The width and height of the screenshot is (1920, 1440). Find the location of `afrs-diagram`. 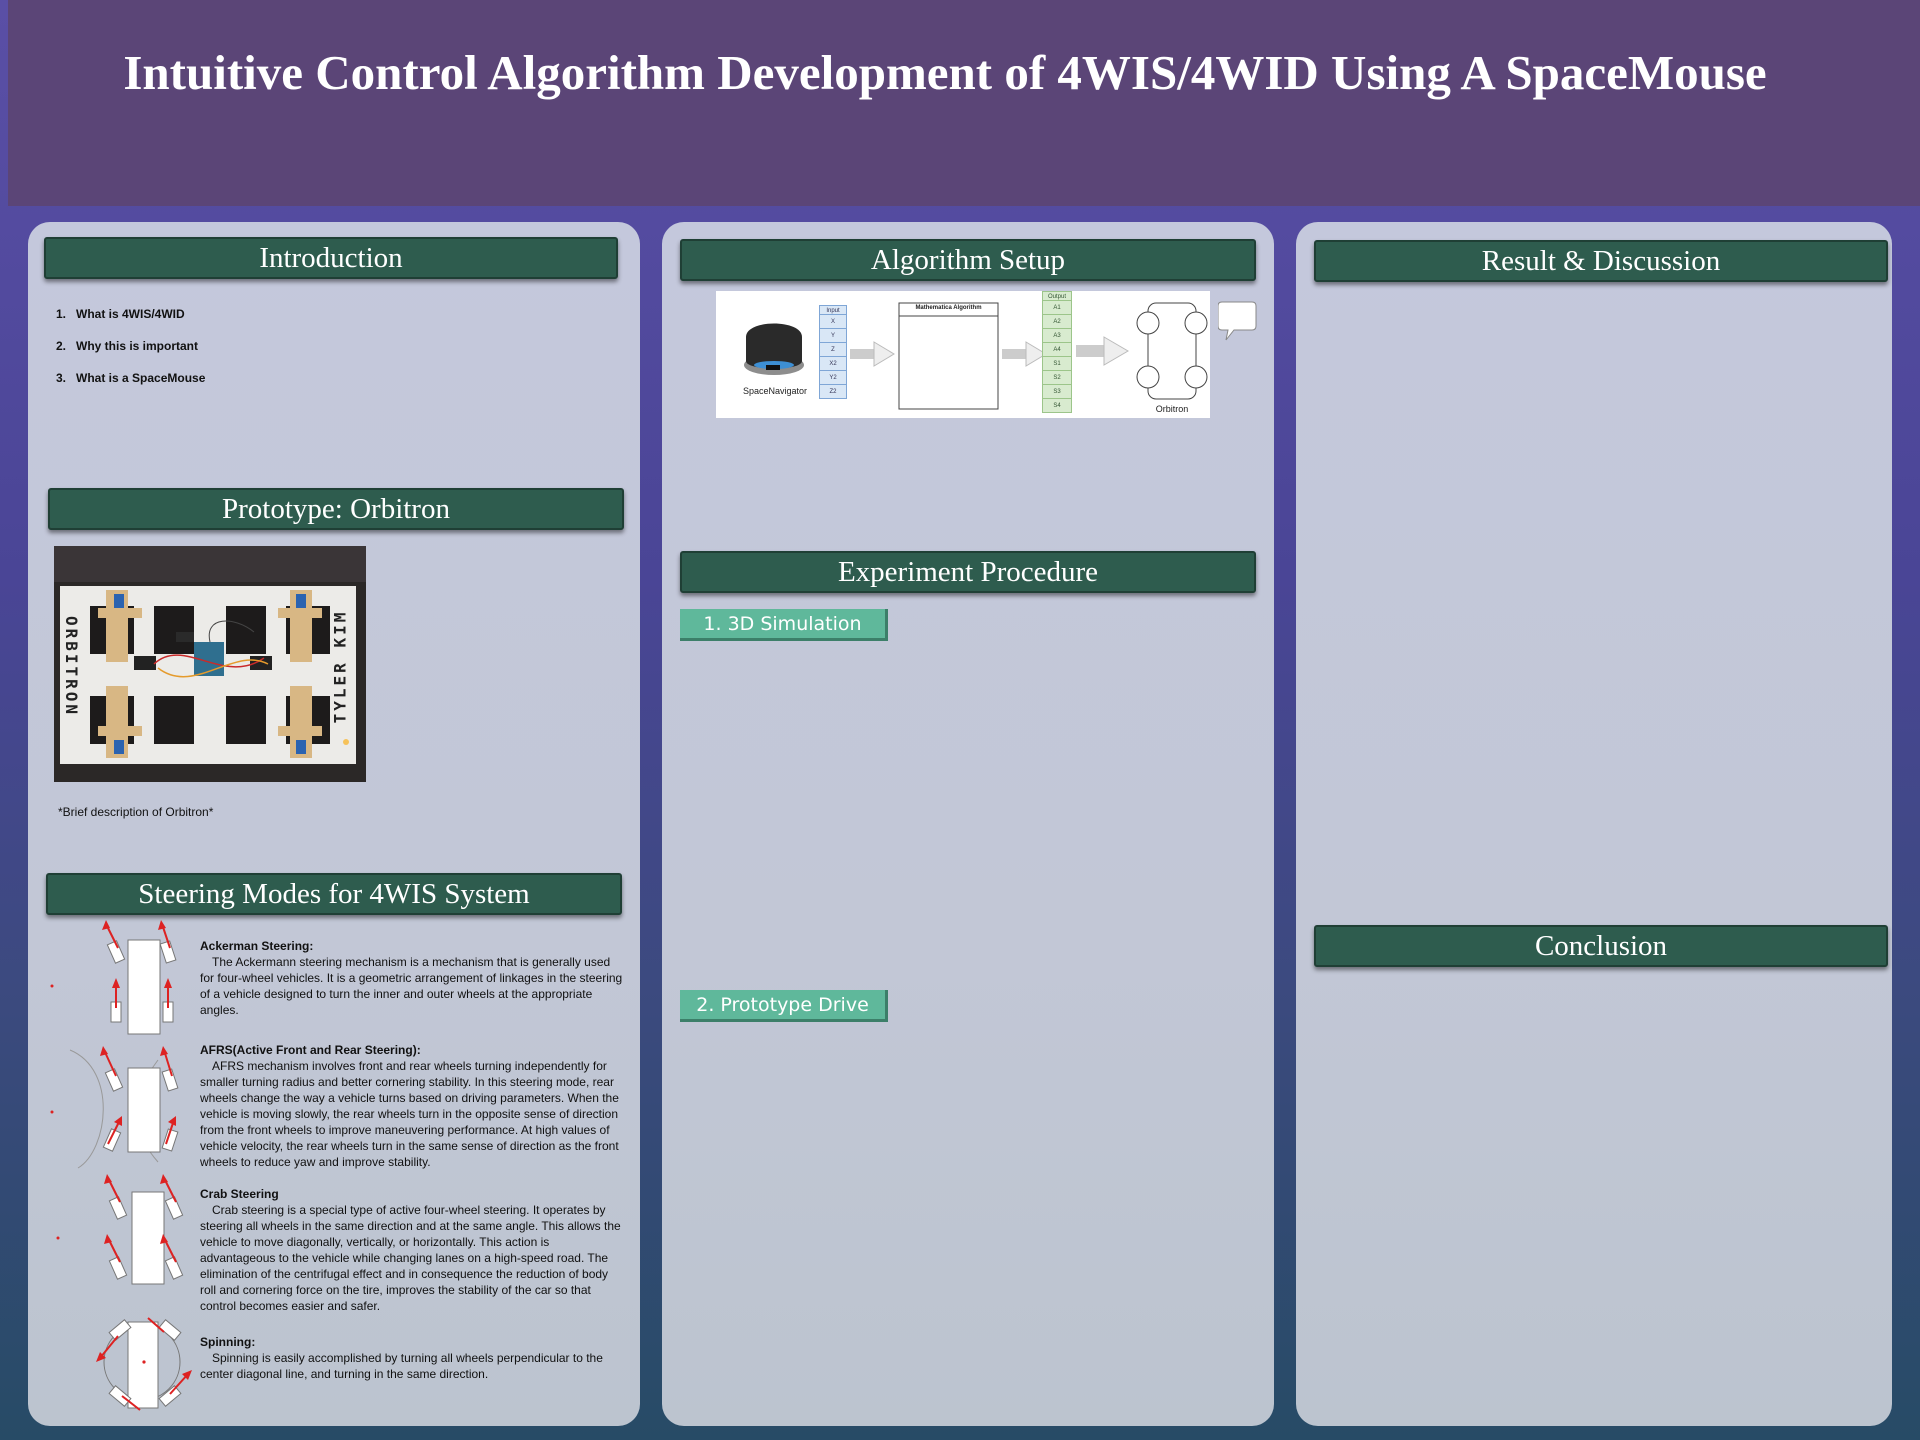

afrs-diagram is located at coordinates (114, 1107).